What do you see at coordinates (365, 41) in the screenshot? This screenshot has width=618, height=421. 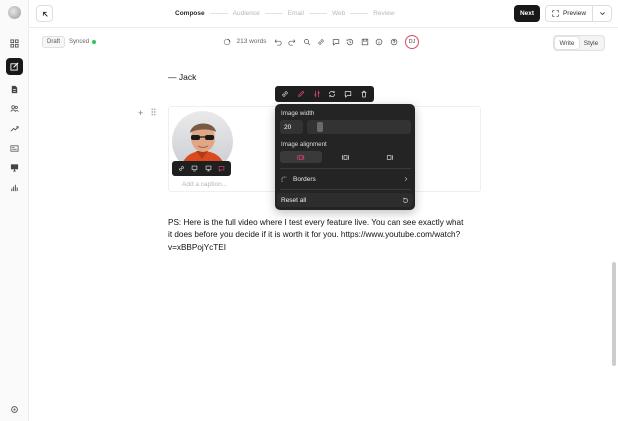 I see `save-icon` at bounding box center [365, 41].